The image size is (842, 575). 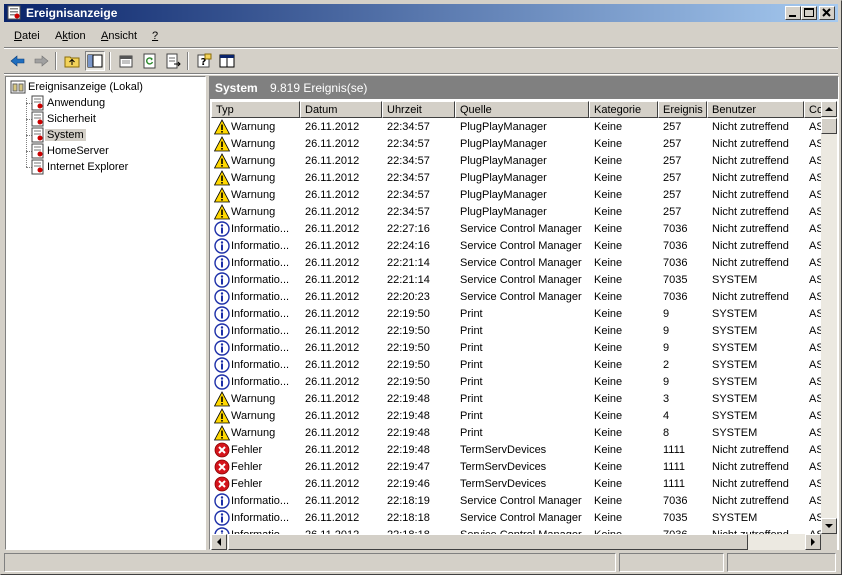 What do you see at coordinates (408, 467) in the screenshot?
I see `cell-uhrzeit: 22:19:47` at bounding box center [408, 467].